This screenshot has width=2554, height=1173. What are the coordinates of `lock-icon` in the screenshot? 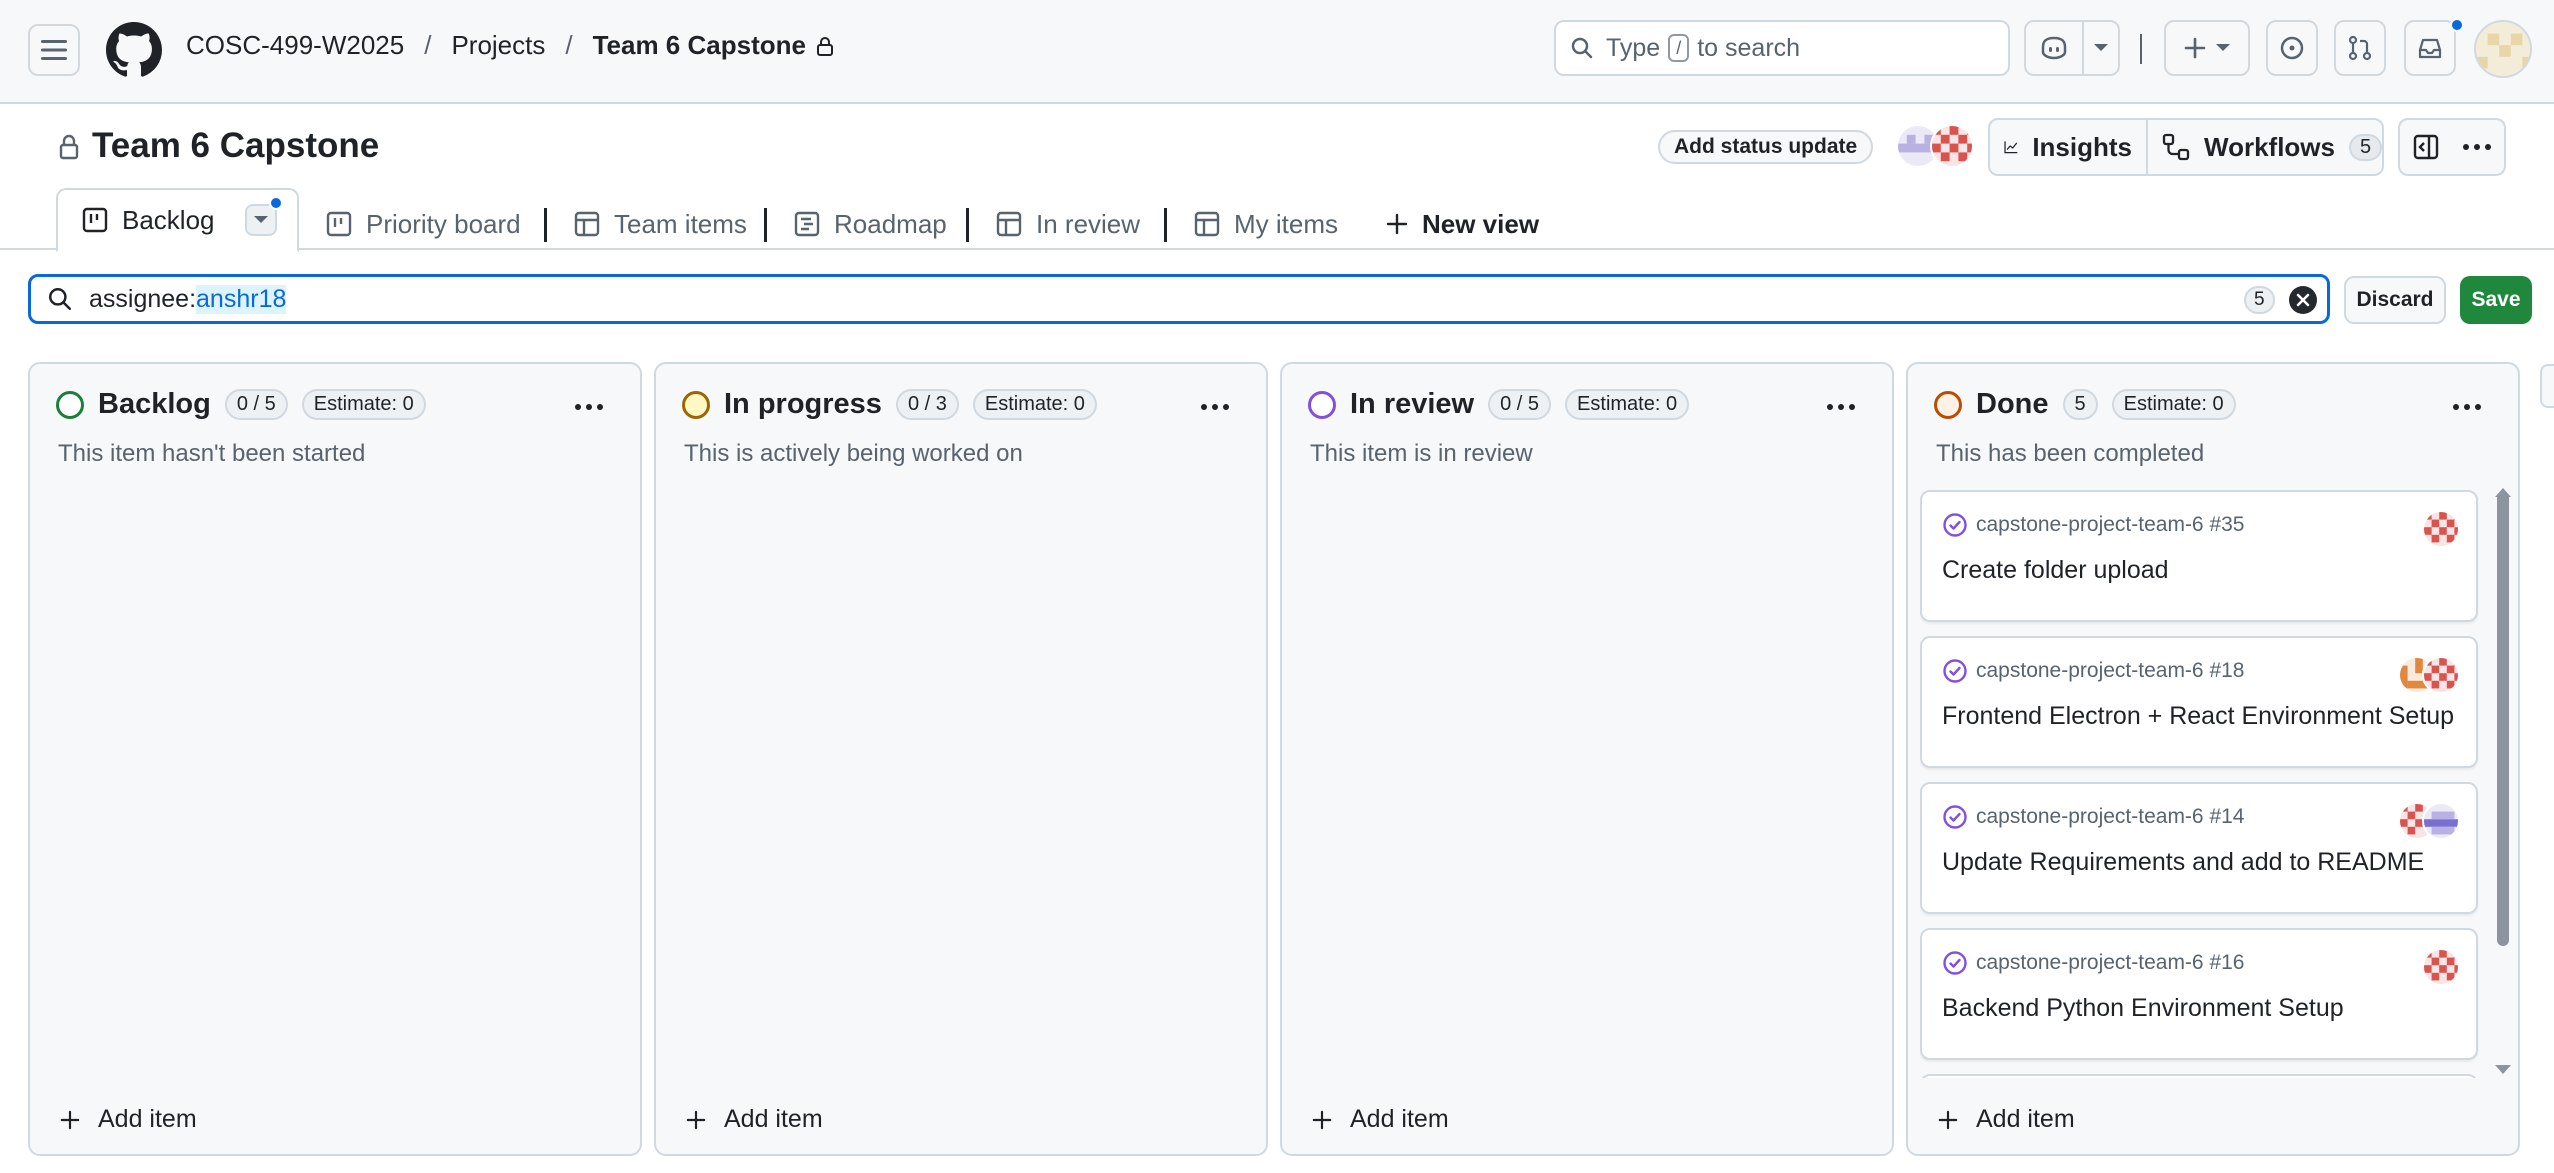 It's located at (69, 150).